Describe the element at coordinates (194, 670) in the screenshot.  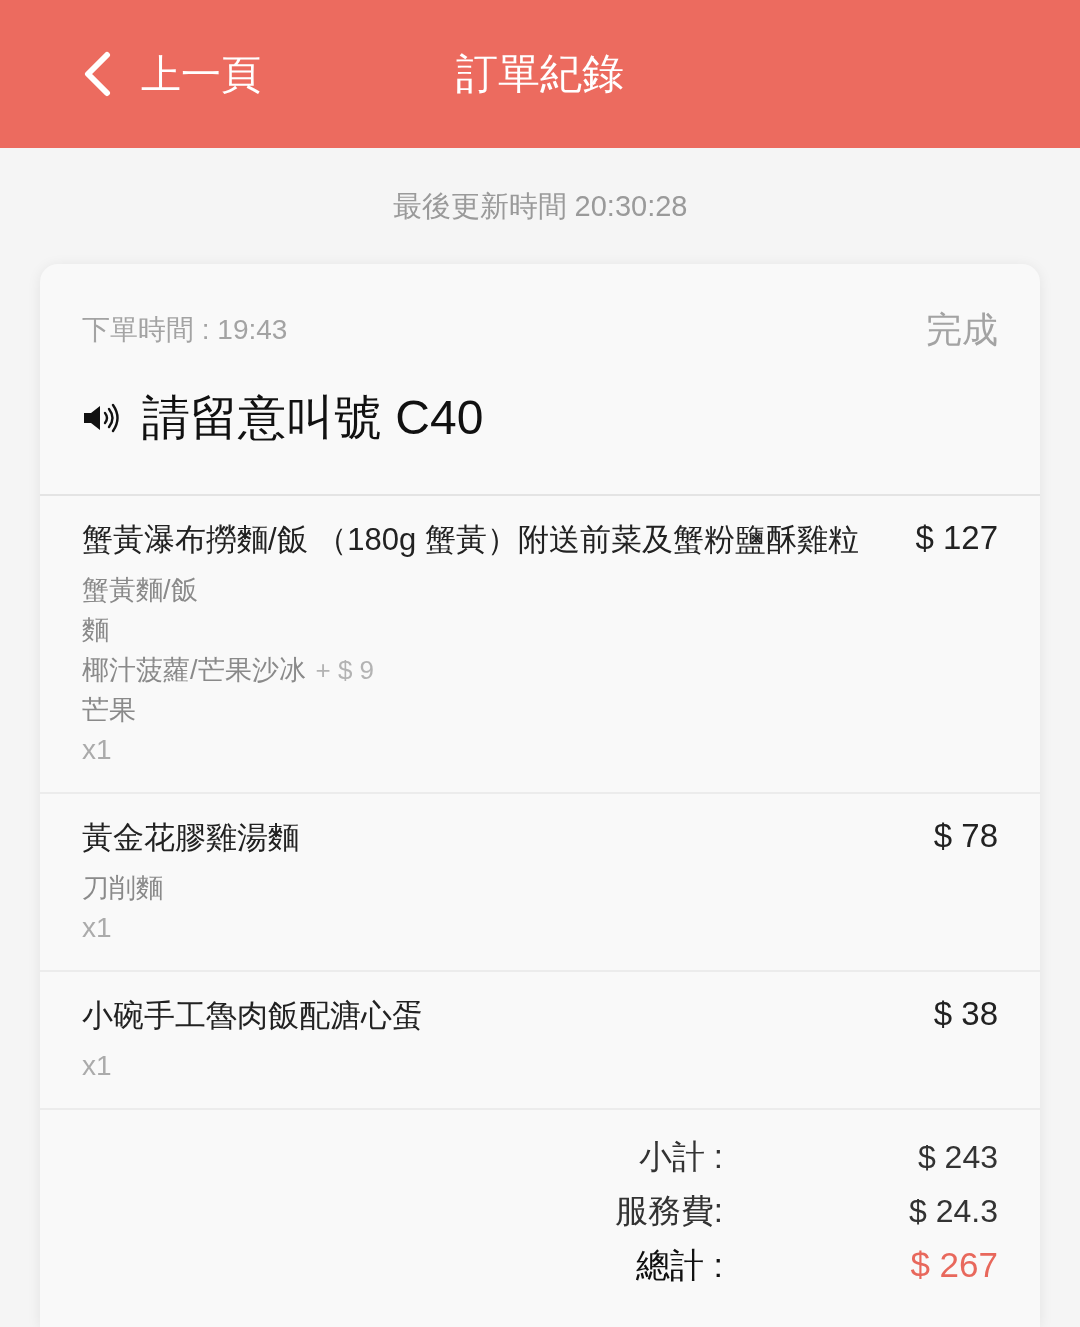
I see `item-option: 椰汁菠蘿/芒果沙冰` at that location.